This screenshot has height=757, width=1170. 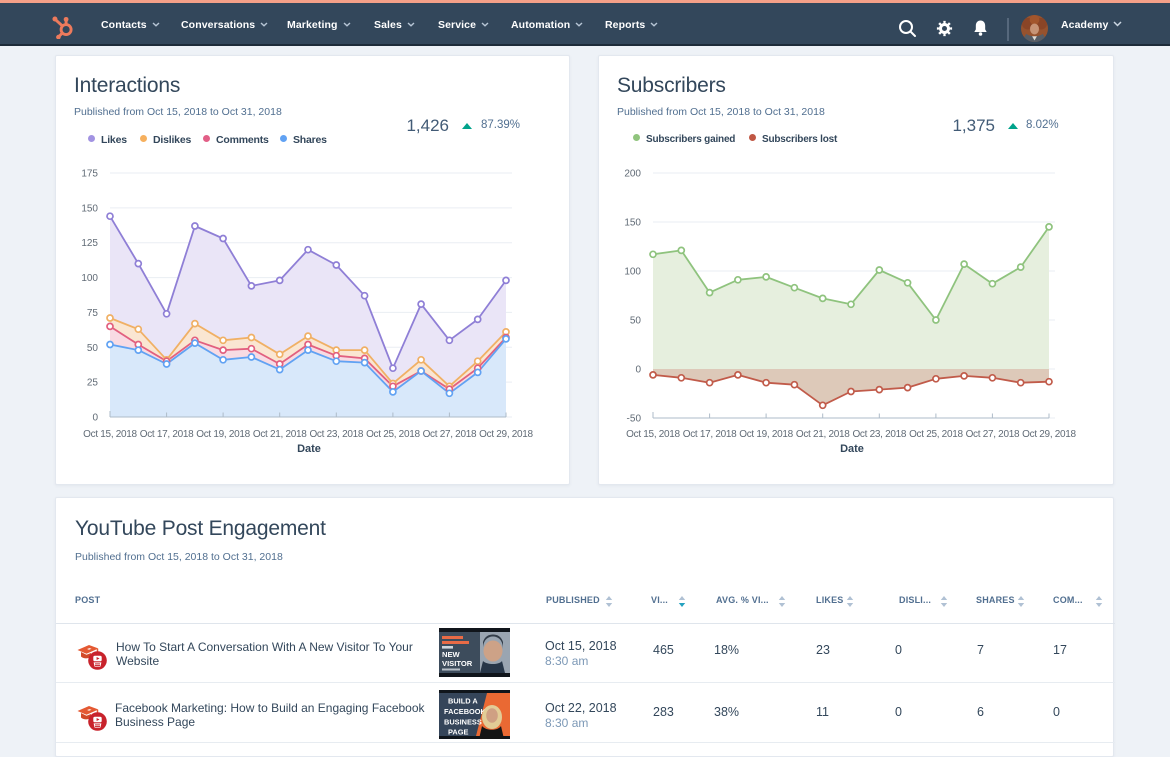 What do you see at coordinates (93, 313) in the screenshot?
I see `svg-text: 75` at bounding box center [93, 313].